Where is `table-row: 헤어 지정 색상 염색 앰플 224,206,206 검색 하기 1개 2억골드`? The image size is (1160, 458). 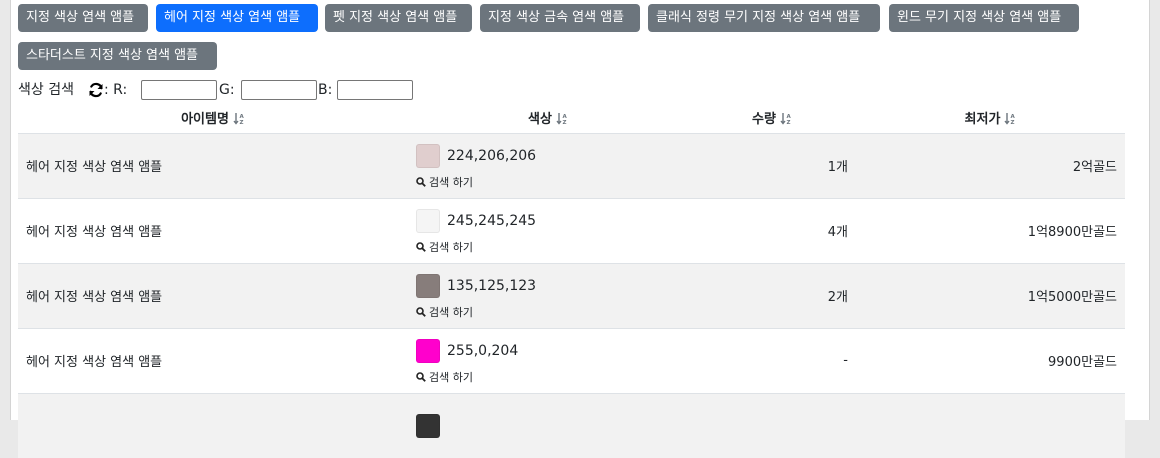 table-row: 헤어 지정 색상 염색 앰플 224,206,206 검색 하기 1개 2억골드 is located at coordinates (571, 165).